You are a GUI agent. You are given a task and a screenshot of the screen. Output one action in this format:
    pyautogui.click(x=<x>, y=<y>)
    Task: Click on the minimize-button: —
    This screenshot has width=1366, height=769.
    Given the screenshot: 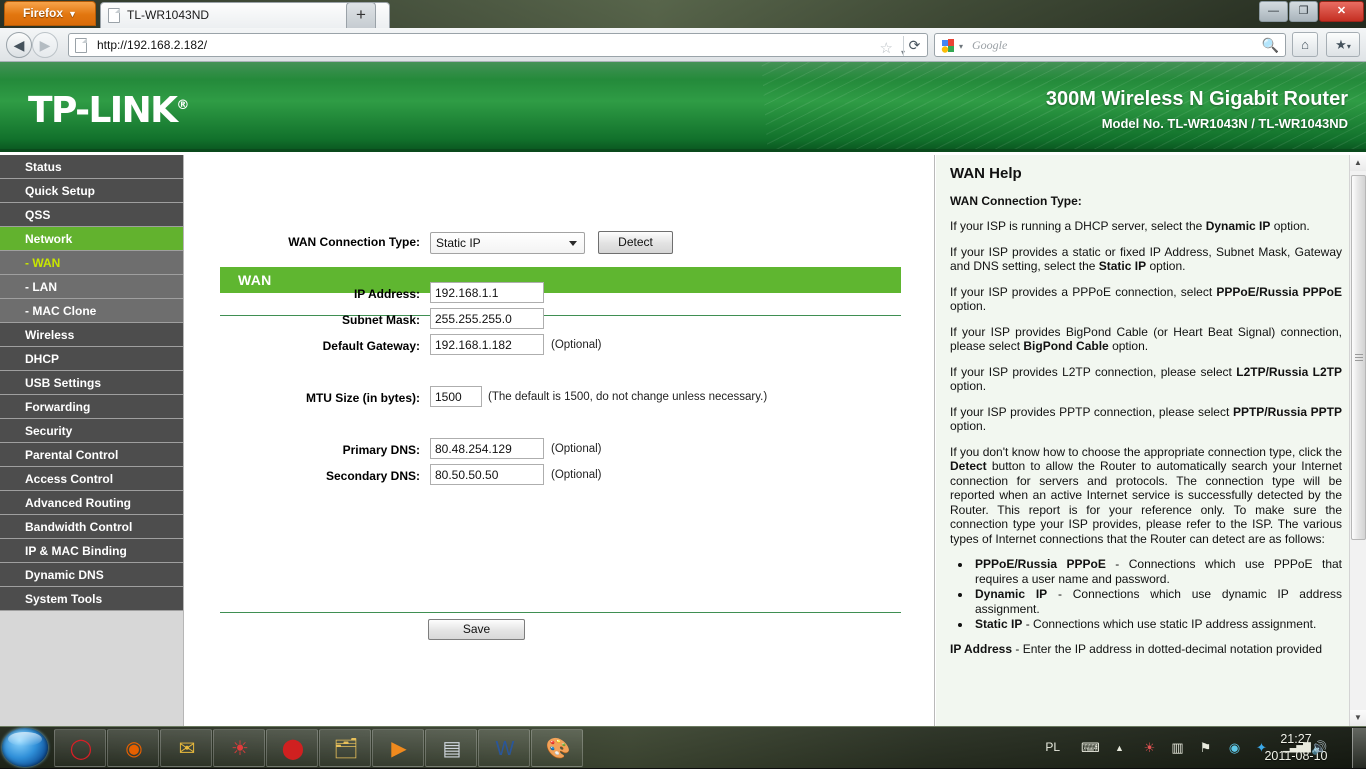 What is the action you would take?
    pyautogui.click(x=1273, y=11)
    